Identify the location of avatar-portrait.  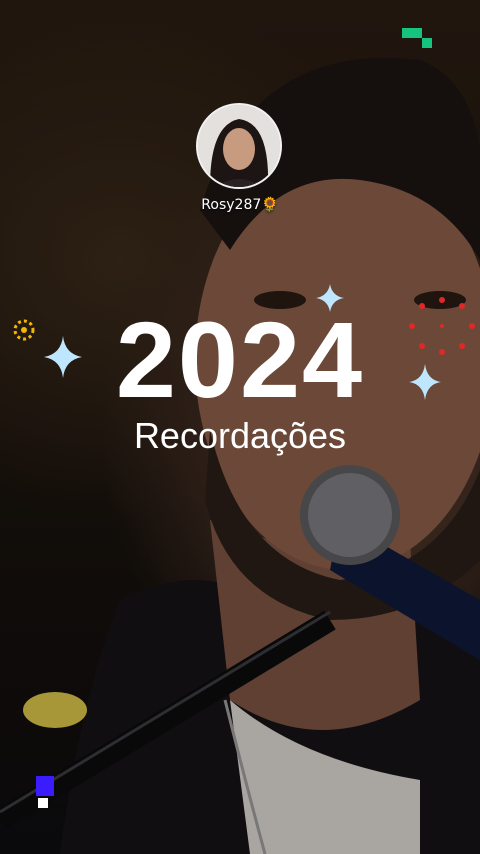
(239, 146).